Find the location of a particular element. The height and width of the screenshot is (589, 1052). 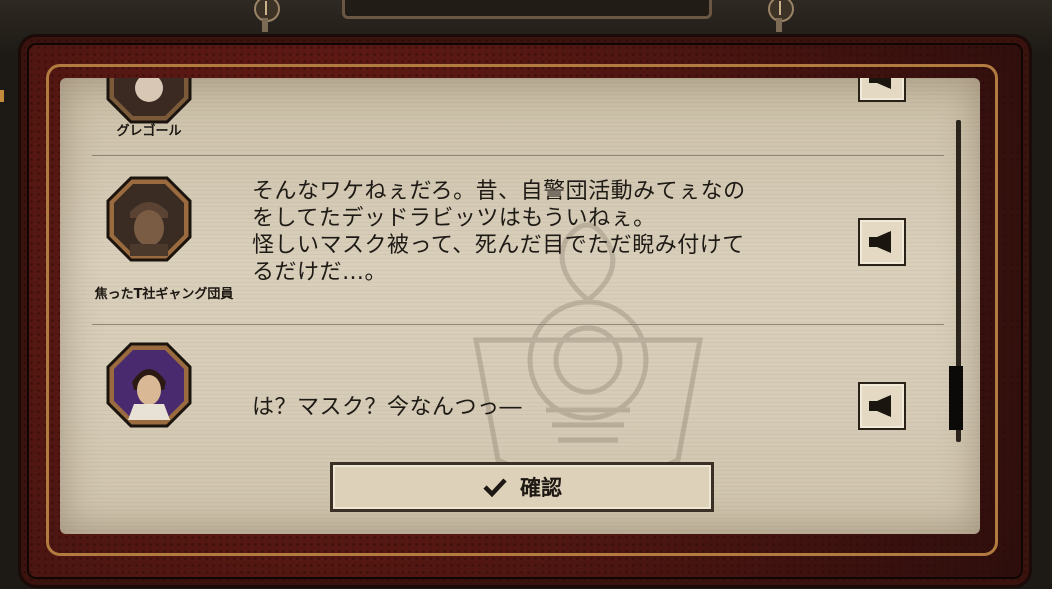

avatar-t-corp-gang-member is located at coordinates (149, 219).